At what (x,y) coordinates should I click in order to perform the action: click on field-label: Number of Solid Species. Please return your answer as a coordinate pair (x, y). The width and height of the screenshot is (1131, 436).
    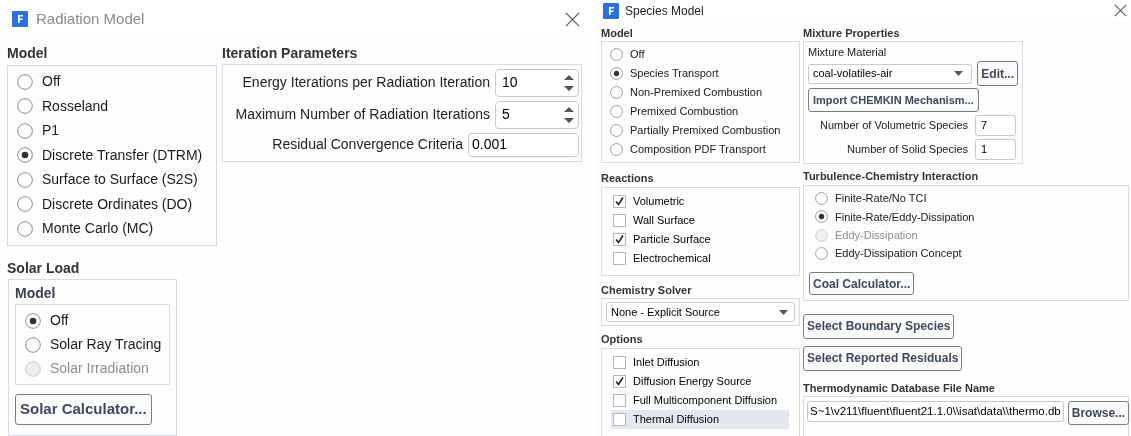
    Looking at the image, I should click on (907, 150).